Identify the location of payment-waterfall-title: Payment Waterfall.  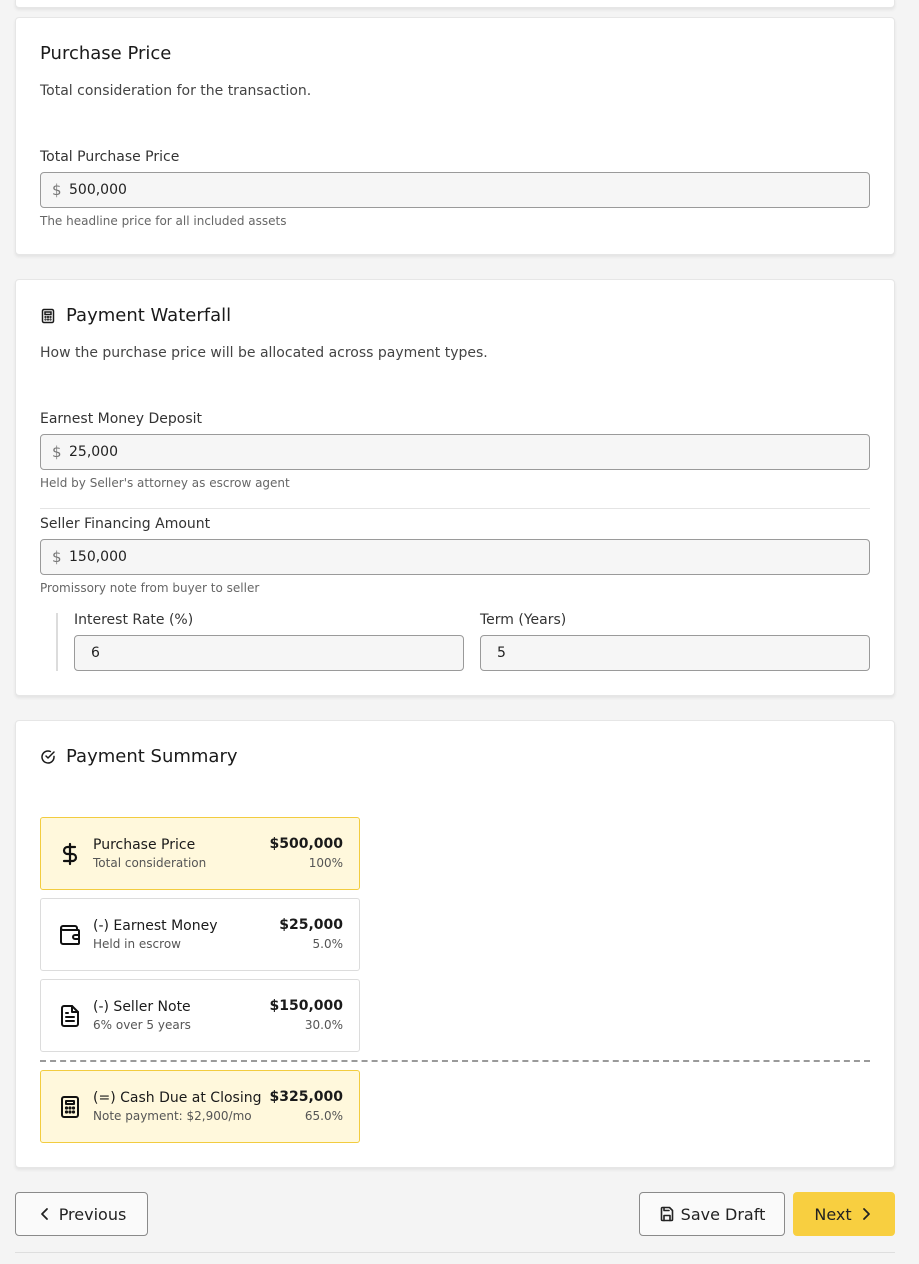
(149, 315).